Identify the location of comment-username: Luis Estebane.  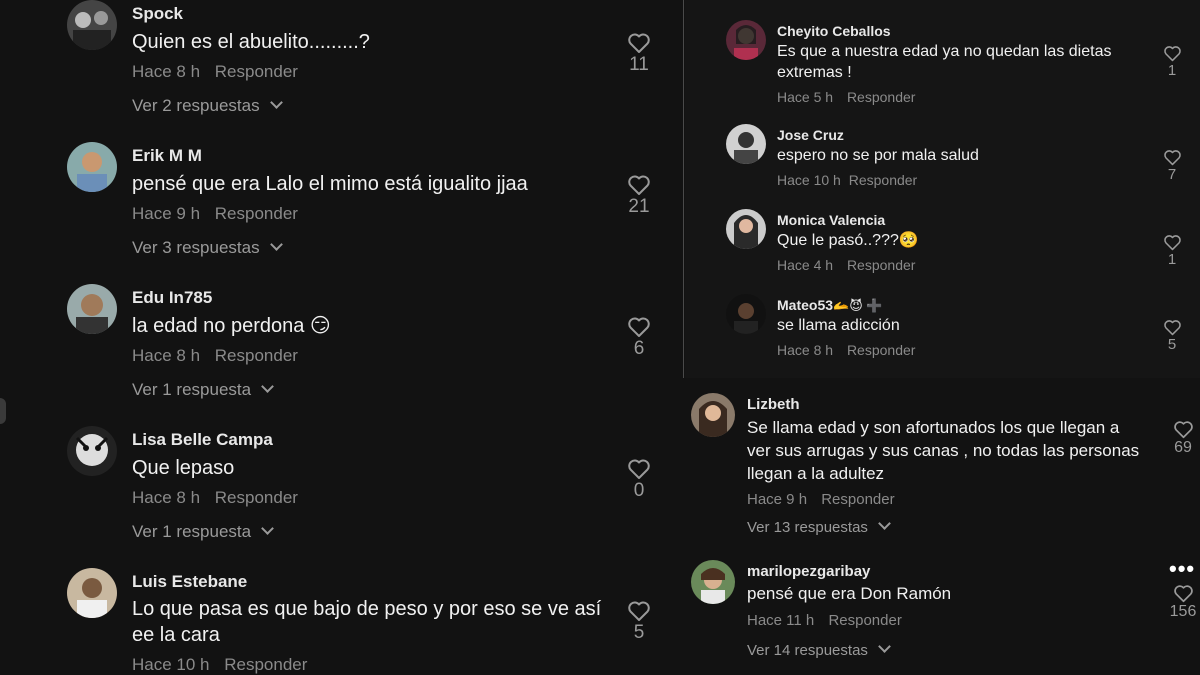
(189, 582).